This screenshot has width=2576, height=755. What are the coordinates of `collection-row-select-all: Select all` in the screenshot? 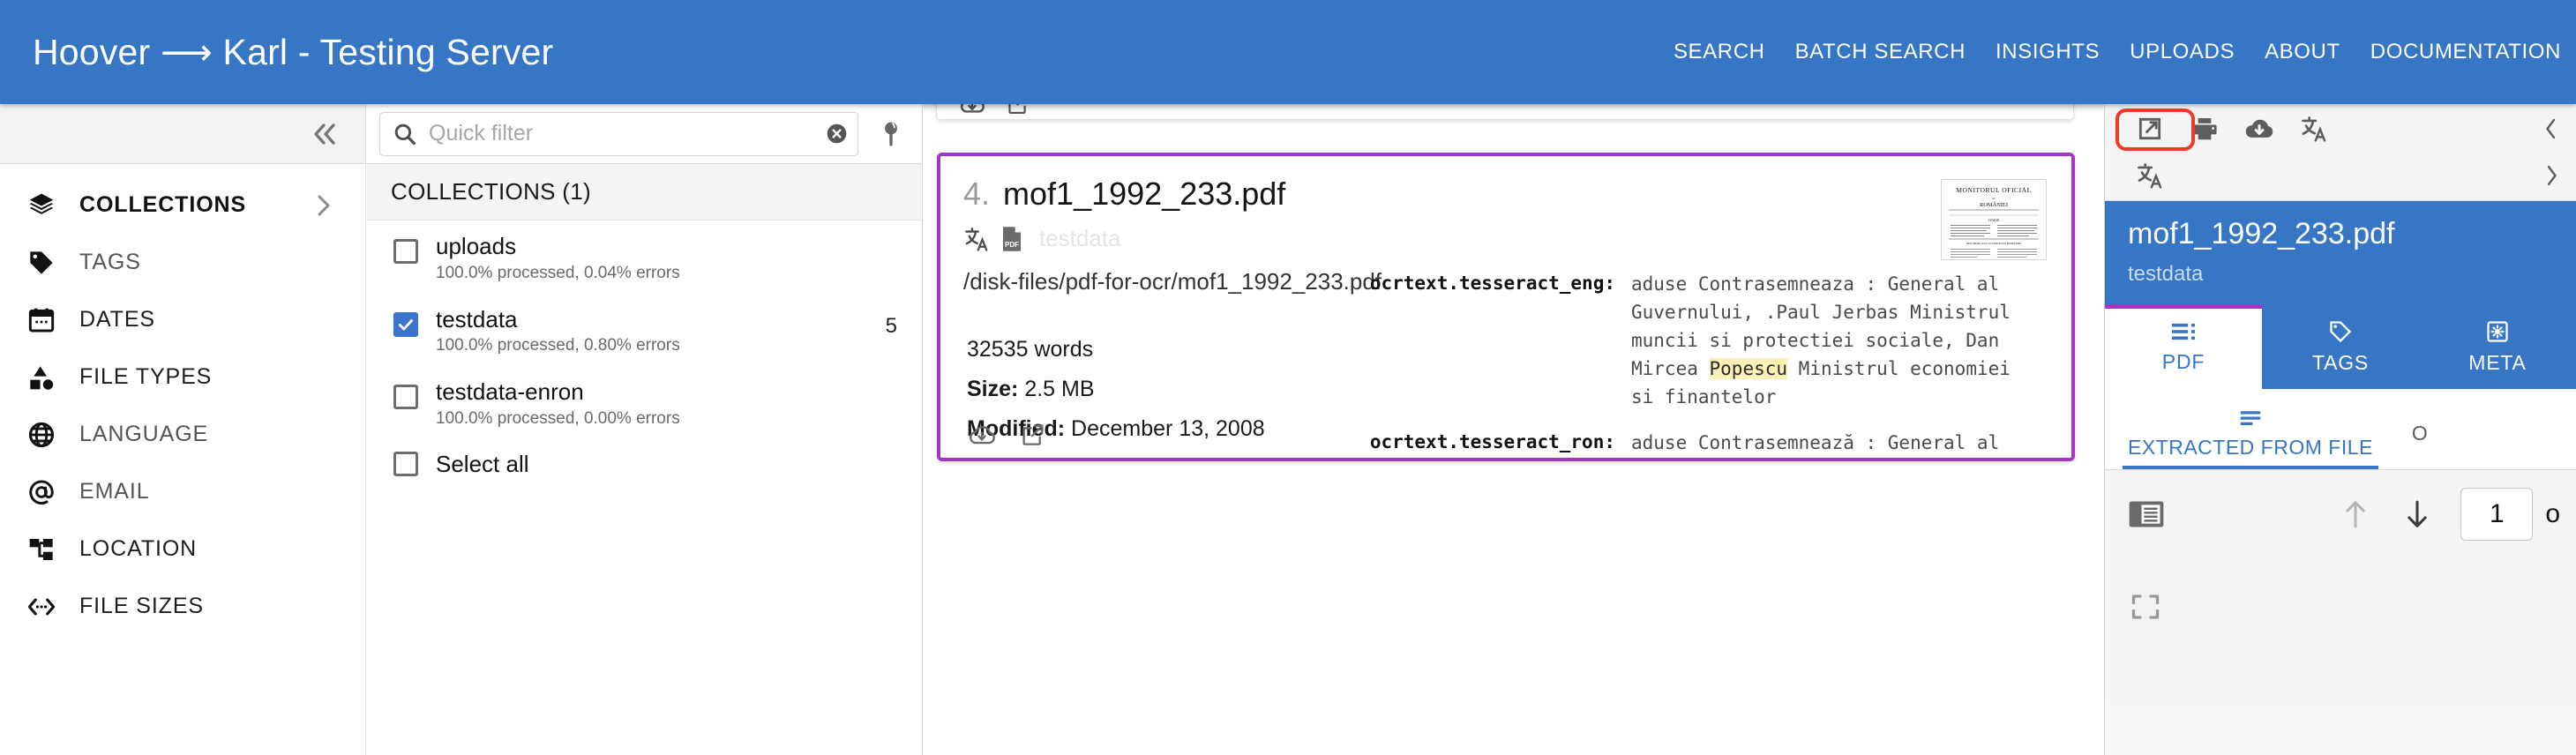 It's located at (645, 464).